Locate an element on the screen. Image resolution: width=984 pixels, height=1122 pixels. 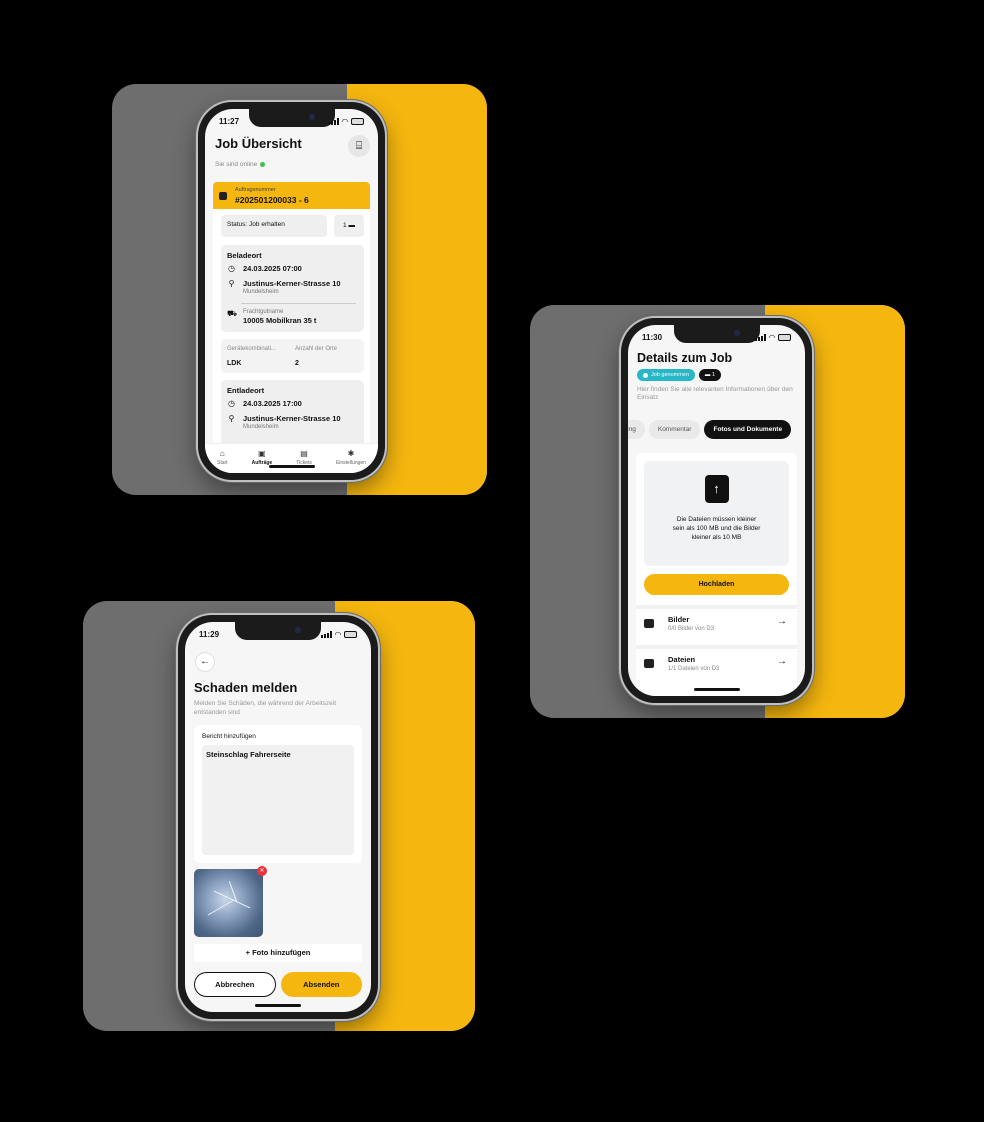
scan-button: ⌸ is located at coordinates (359, 146).